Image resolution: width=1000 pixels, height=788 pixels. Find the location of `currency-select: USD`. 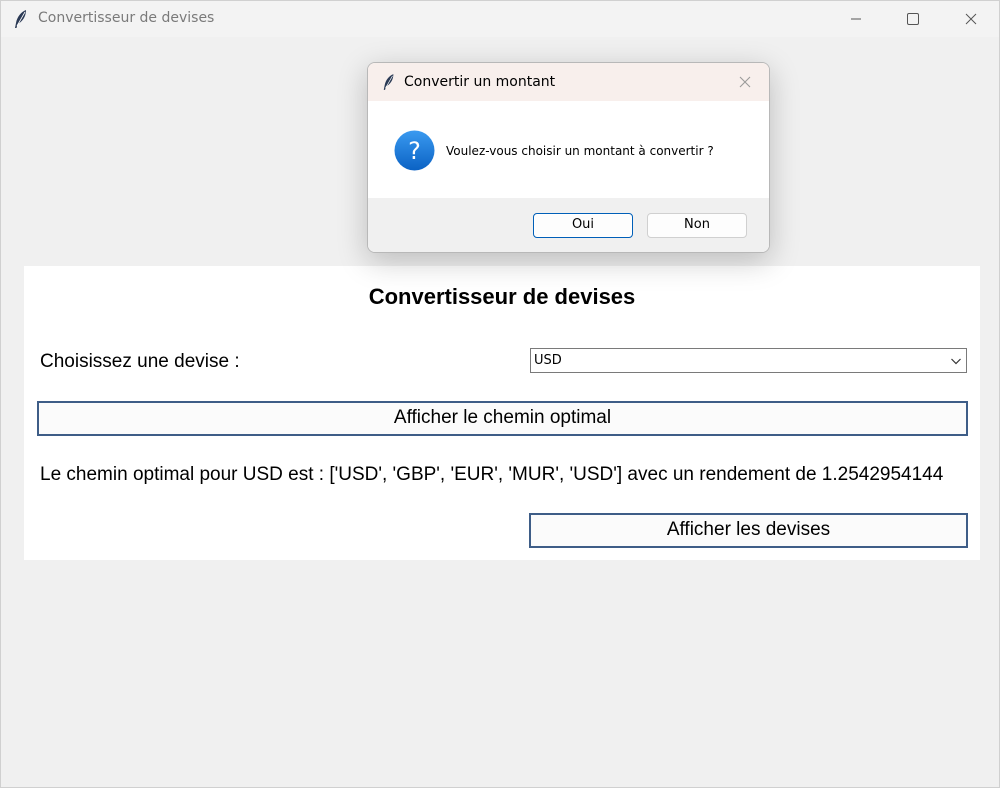

currency-select: USD is located at coordinates (748, 360).